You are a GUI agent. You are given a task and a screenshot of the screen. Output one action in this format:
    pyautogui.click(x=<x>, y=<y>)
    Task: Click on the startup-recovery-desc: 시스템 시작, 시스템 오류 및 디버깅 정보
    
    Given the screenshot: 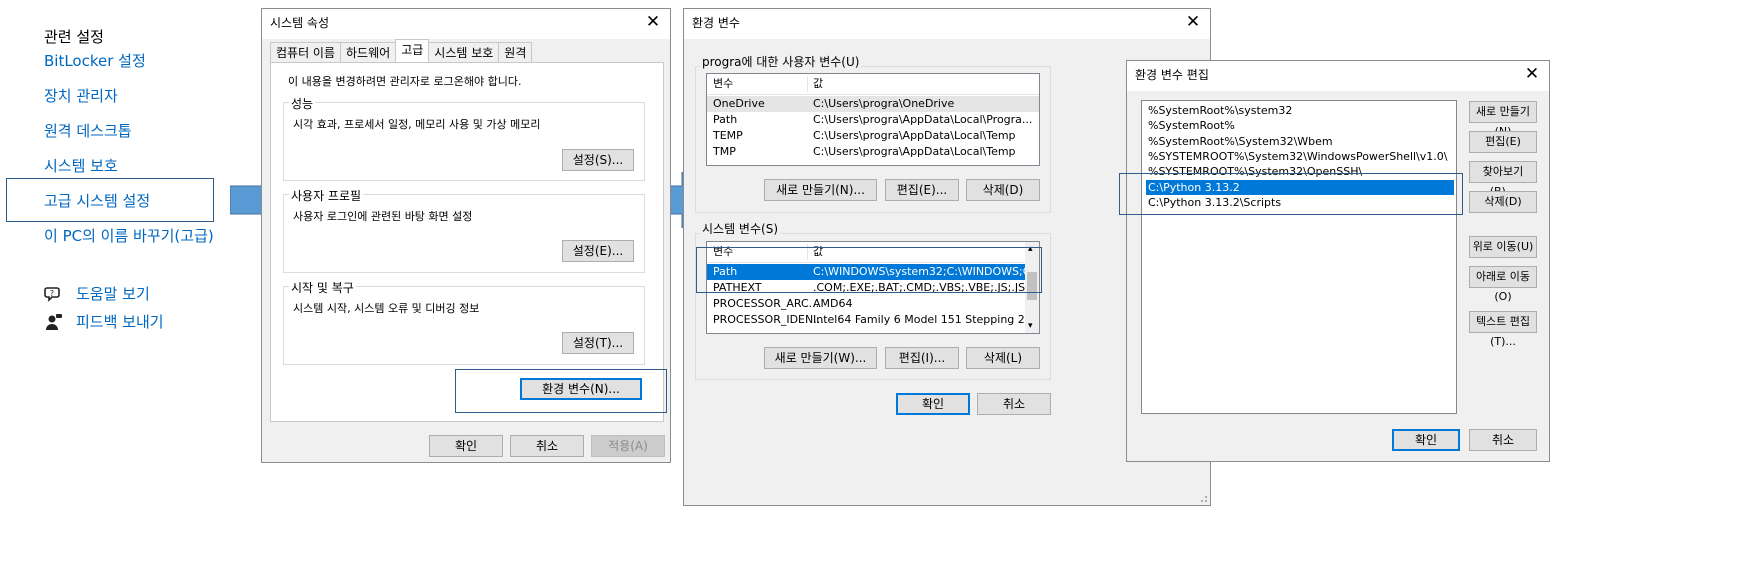 What is the action you would take?
    pyautogui.click(x=386, y=308)
    